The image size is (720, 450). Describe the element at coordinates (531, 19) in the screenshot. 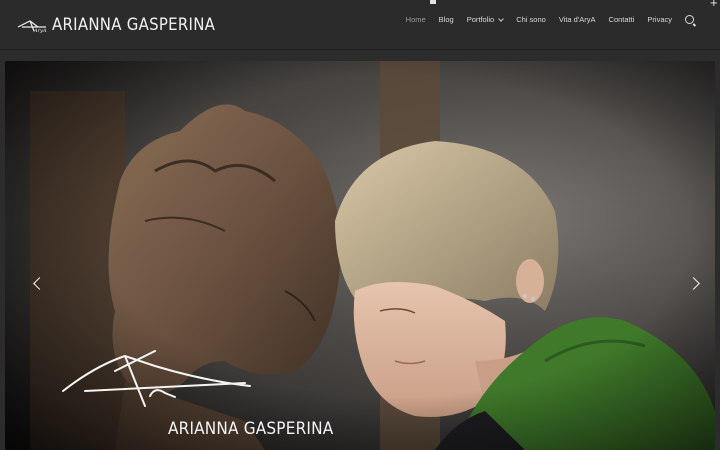

I see `nav-item-chi-sono: Chi sono` at that location.